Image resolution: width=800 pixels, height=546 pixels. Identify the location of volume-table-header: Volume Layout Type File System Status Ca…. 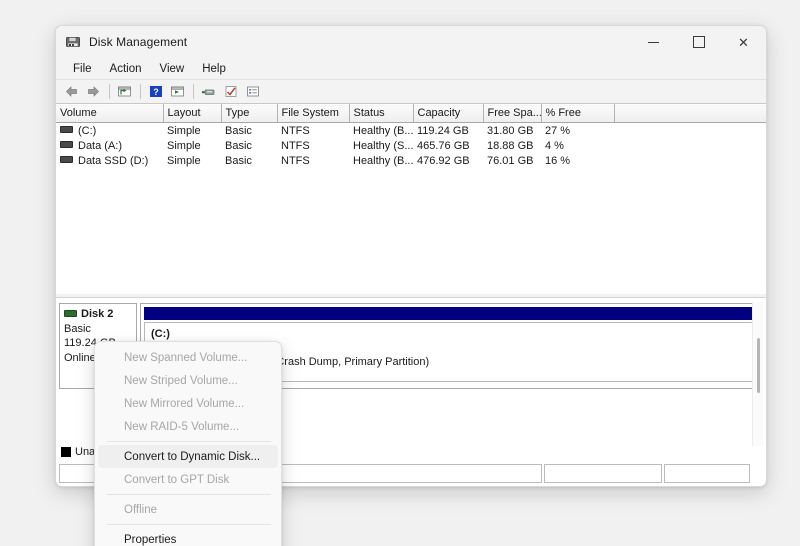
(411, 113).